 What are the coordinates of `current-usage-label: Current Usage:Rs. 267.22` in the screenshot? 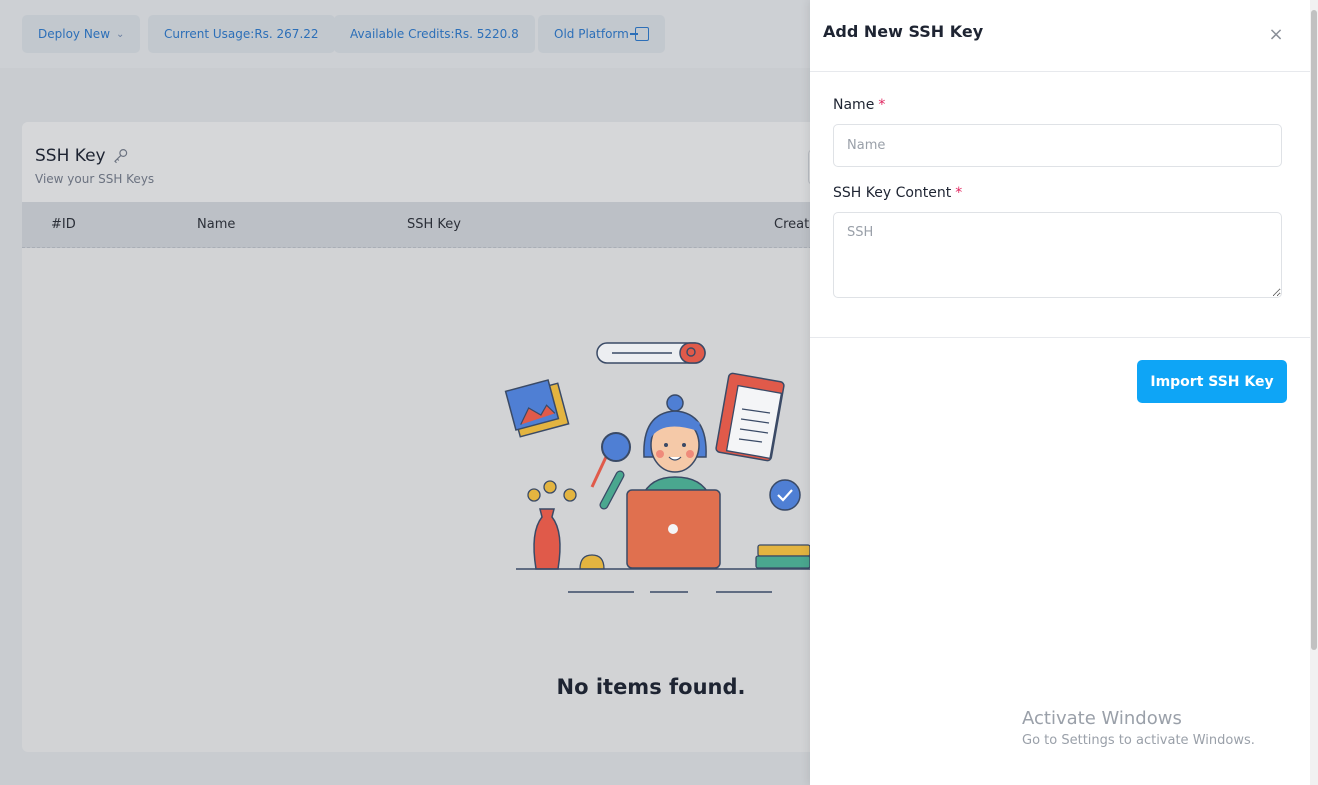 It's located at (241, 34).